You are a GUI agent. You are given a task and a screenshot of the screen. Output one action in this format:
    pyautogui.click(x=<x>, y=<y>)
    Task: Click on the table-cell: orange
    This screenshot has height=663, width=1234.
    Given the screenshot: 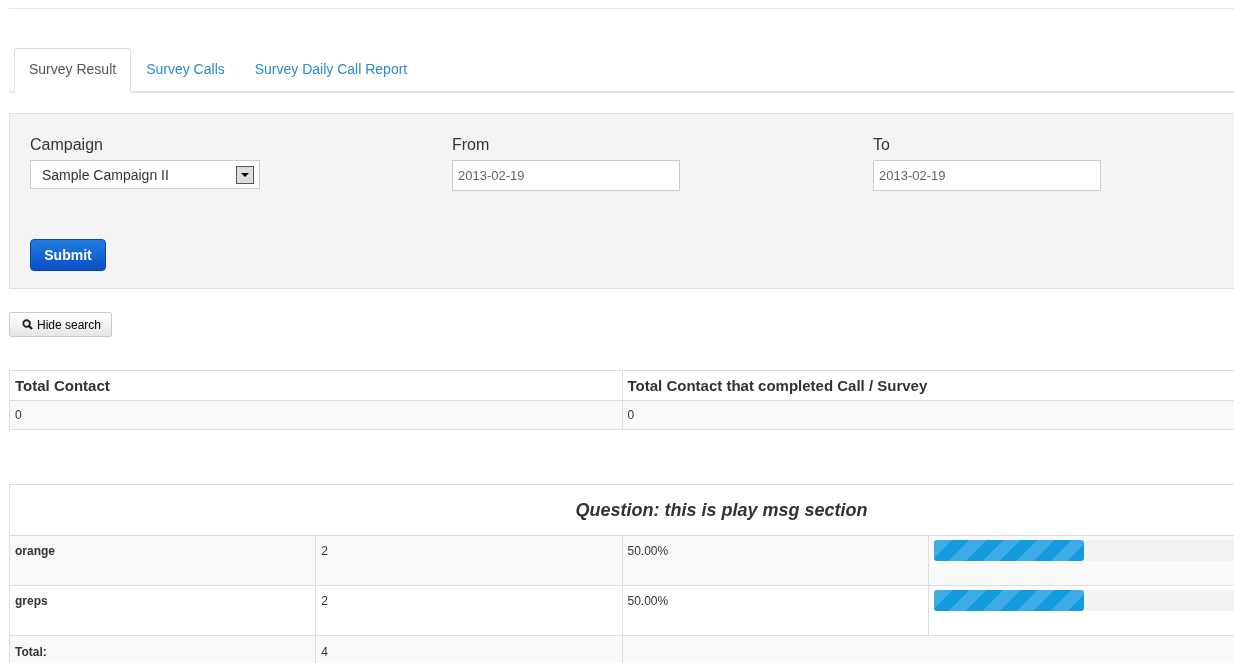 What is the action you would take?
    pyautogui.click(x=162, y=560)
    